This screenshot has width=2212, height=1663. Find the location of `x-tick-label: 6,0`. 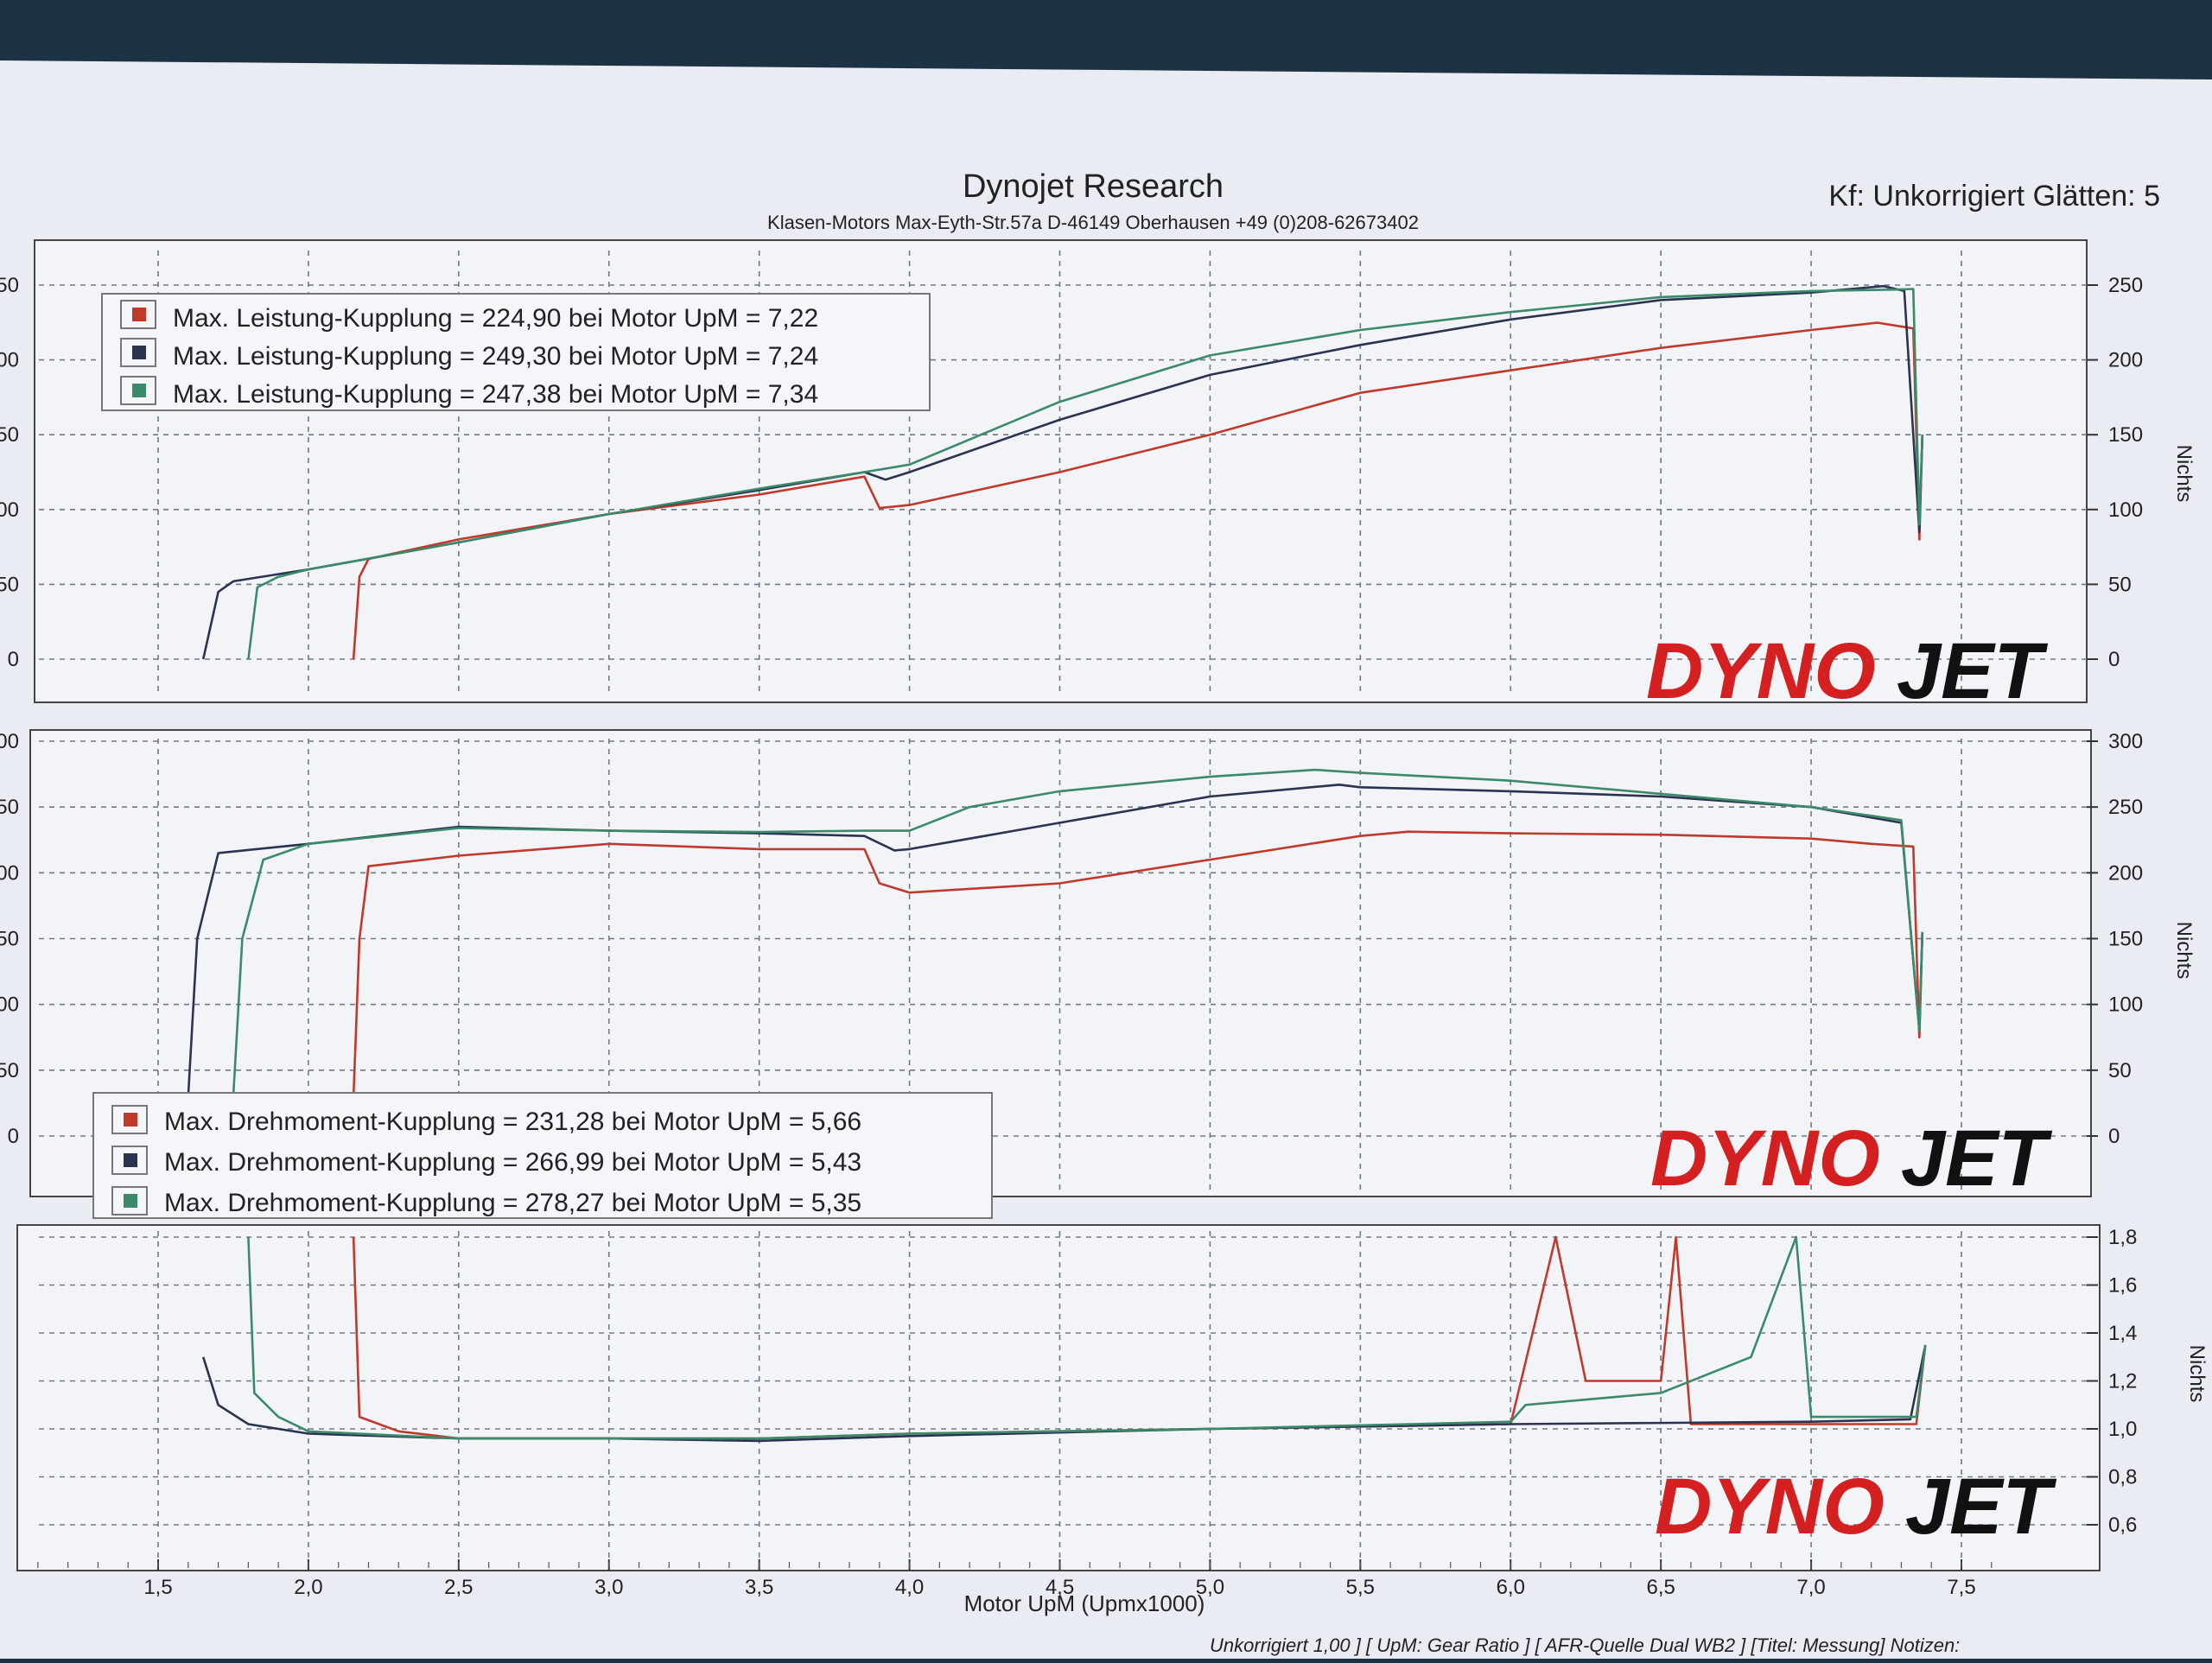

x-tick-label: 6,0 is located at coordinates (1511, 1588).